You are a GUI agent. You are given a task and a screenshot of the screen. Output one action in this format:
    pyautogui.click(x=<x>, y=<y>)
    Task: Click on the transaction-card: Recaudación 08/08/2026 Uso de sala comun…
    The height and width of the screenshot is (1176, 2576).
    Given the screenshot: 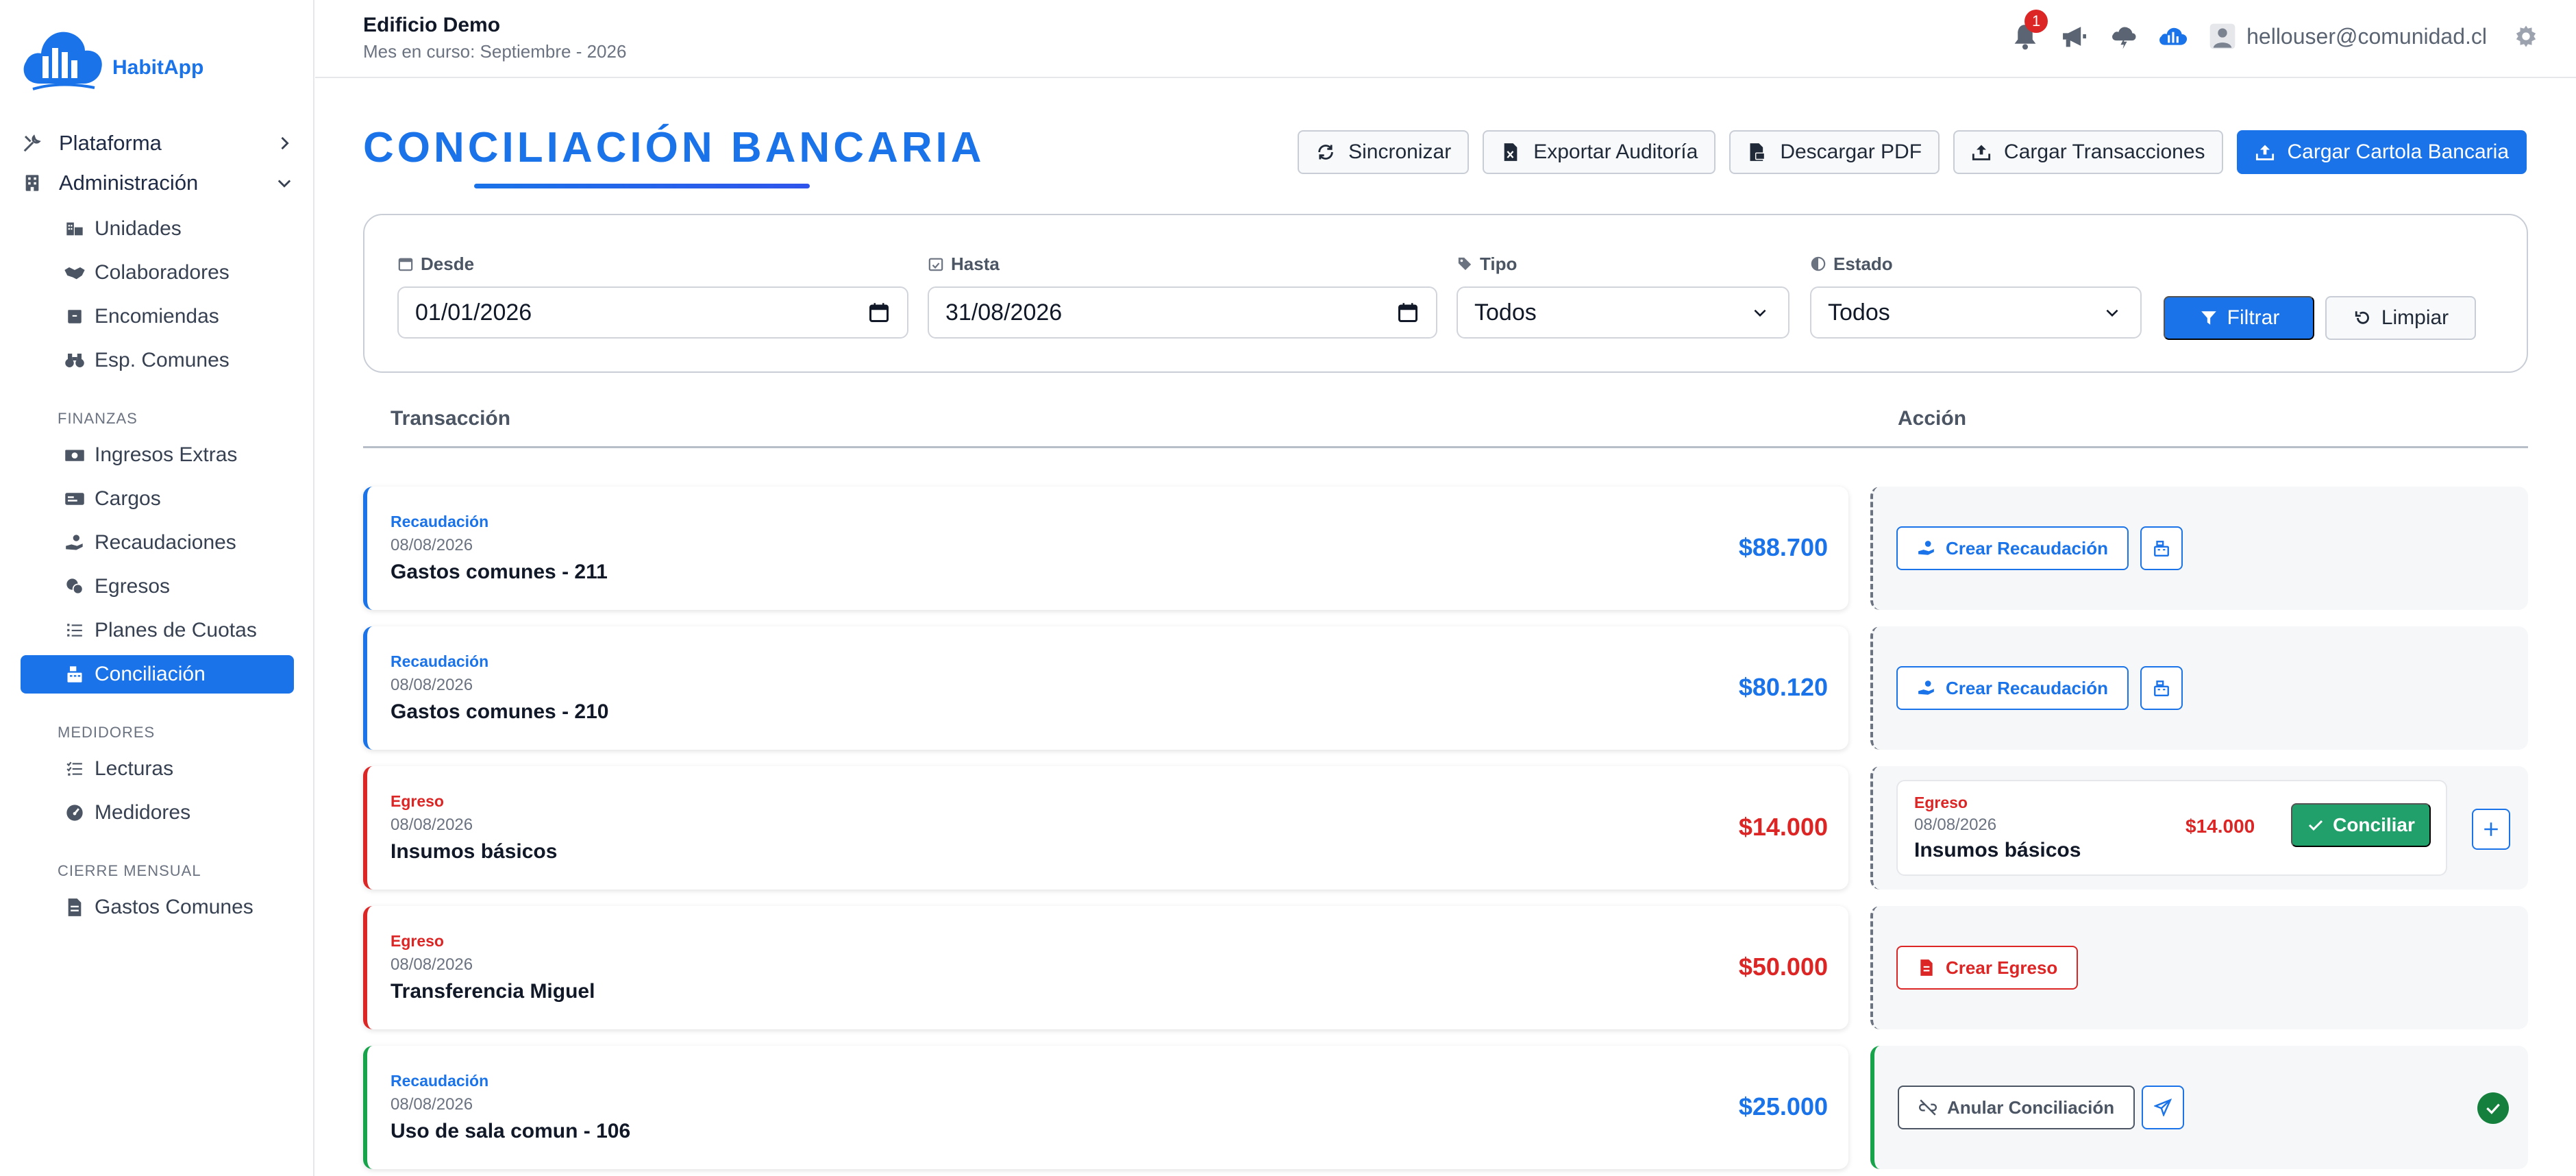 What is the action you would take?
    pyautogui.click(x=1105, y=1107)
    